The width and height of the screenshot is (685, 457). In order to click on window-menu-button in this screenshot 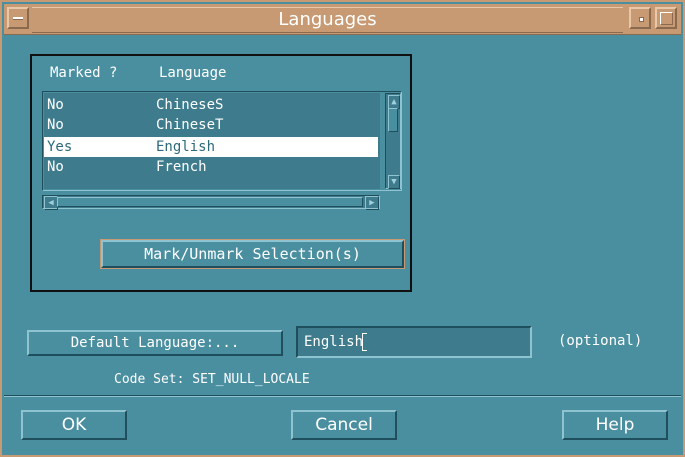, I will do `click(18, 18)`.